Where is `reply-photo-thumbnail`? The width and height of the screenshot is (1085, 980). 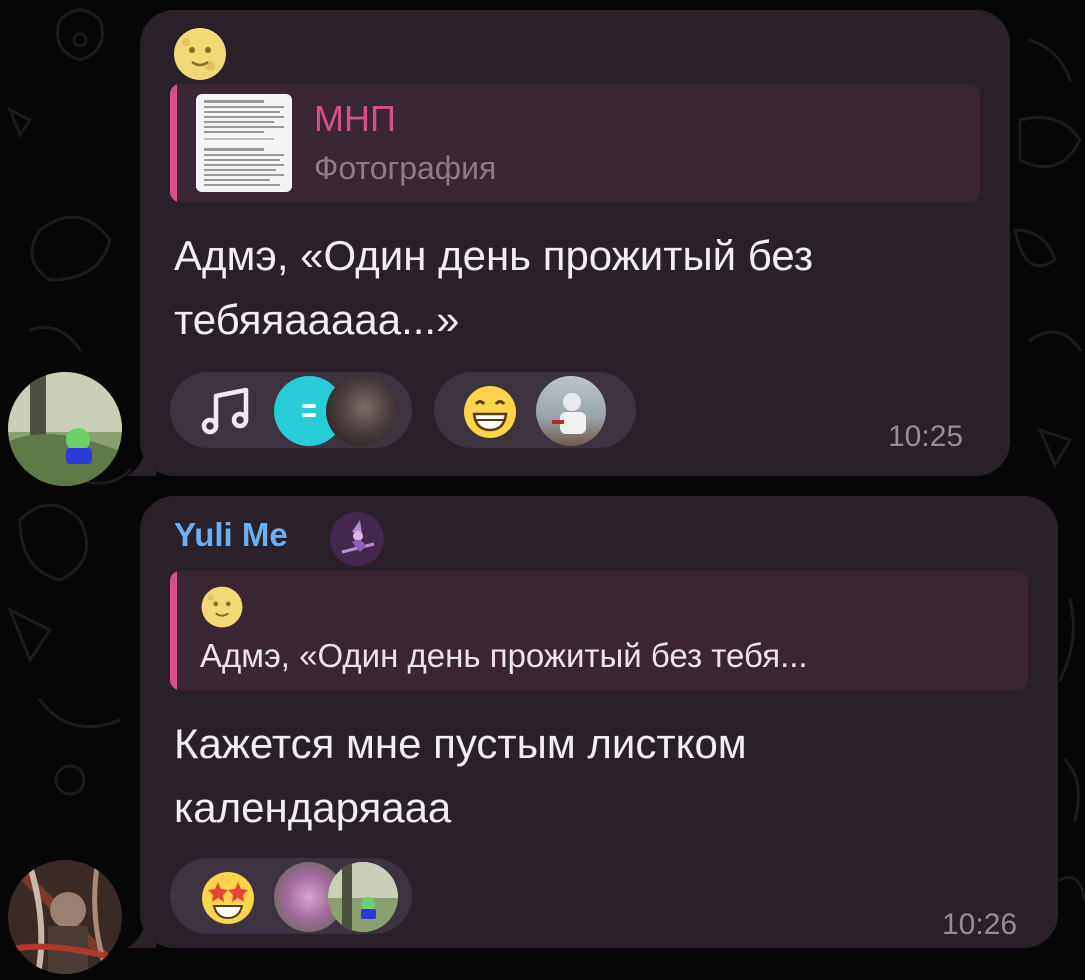
reply-photo-thumbnail is located at coordinates (244, 143).